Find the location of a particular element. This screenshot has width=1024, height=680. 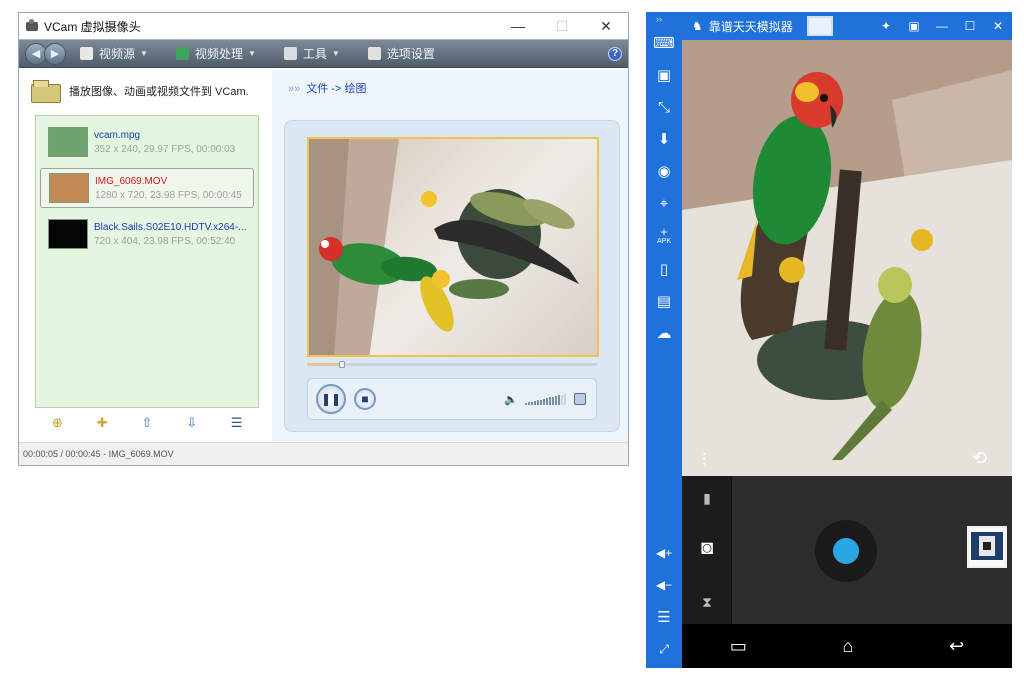

file-meta: 1280 x 720, 23.98 FPS, 00:00:45 is located at coordinates (168, 195).